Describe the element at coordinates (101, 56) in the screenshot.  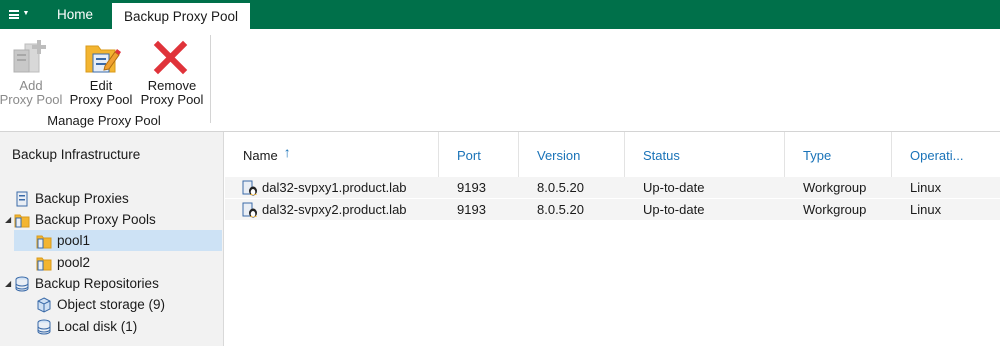
I see `edit-pencil-icon` at that location.